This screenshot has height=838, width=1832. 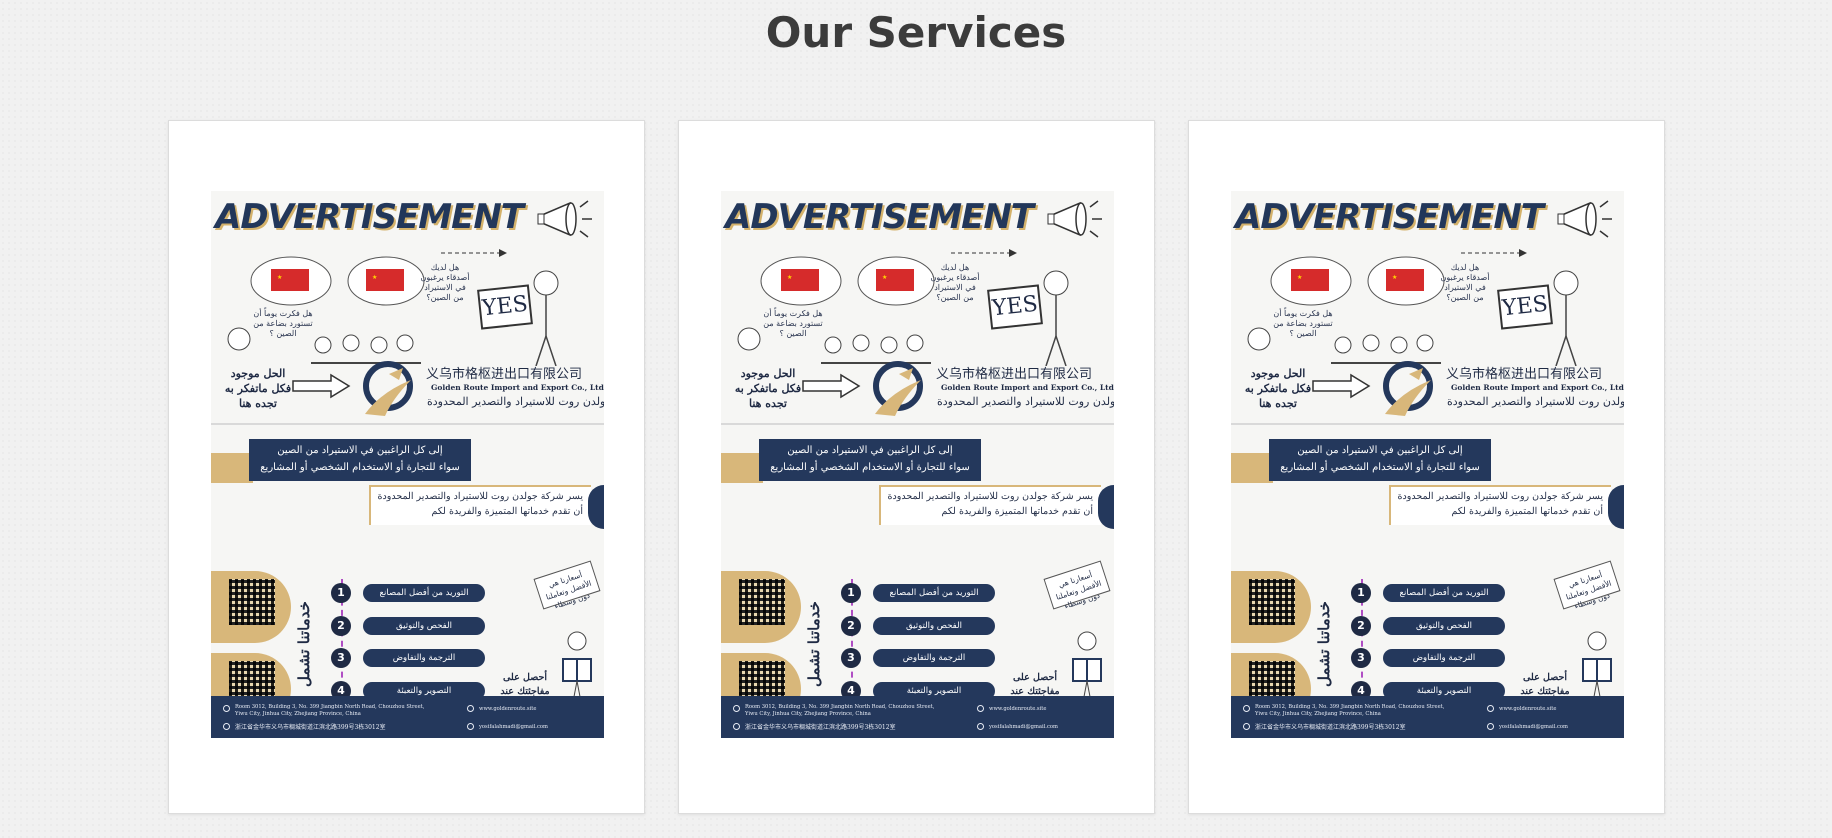 I want to click on step-label: الترجمة والتفاوض, so click(x=424, y=658).